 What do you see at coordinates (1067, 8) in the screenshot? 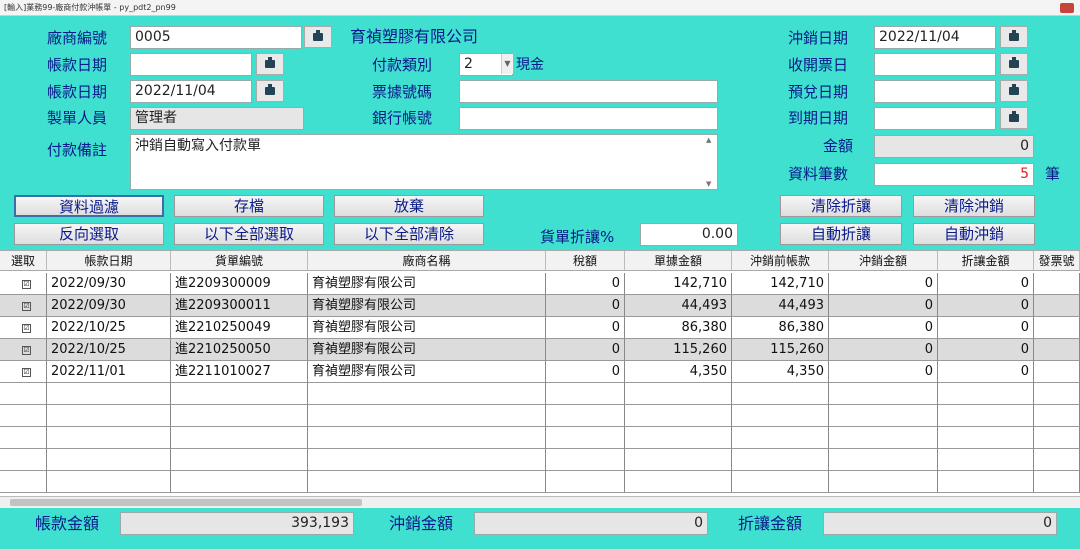
I see `close-window-button` at bounding box center [1067, 8].